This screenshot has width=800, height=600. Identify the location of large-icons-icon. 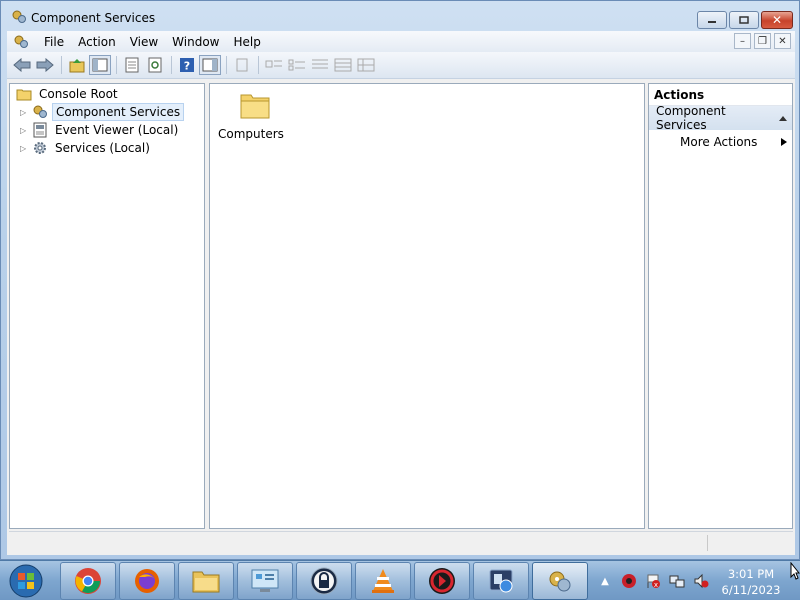
(273, 64).